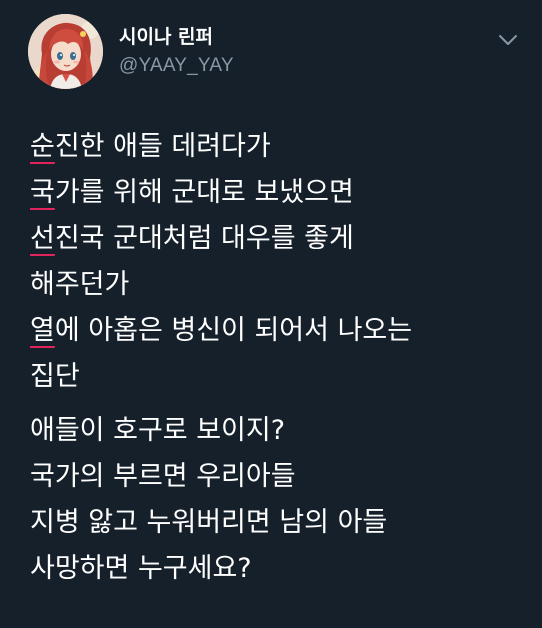 Image resolution: width=542 pixels, height=628 pixels. I want to click on tweet-line: 국가를 위해 군대로 보냈으면, so click(280, 193).